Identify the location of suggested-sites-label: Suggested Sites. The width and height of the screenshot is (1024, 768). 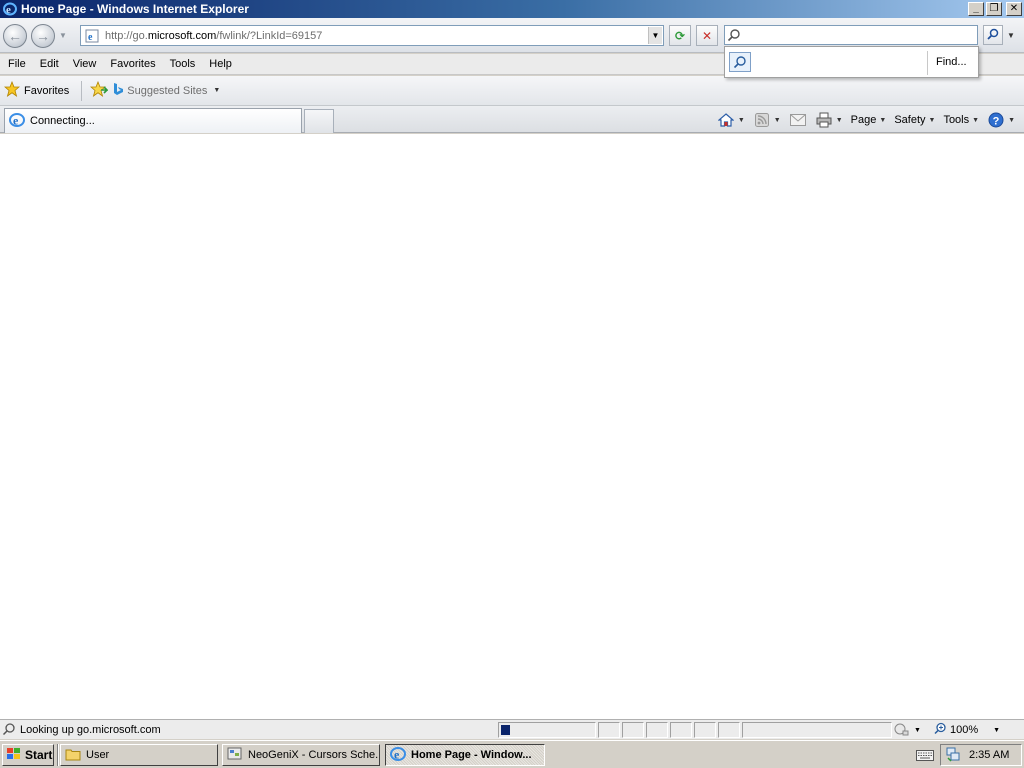
(167, 90).